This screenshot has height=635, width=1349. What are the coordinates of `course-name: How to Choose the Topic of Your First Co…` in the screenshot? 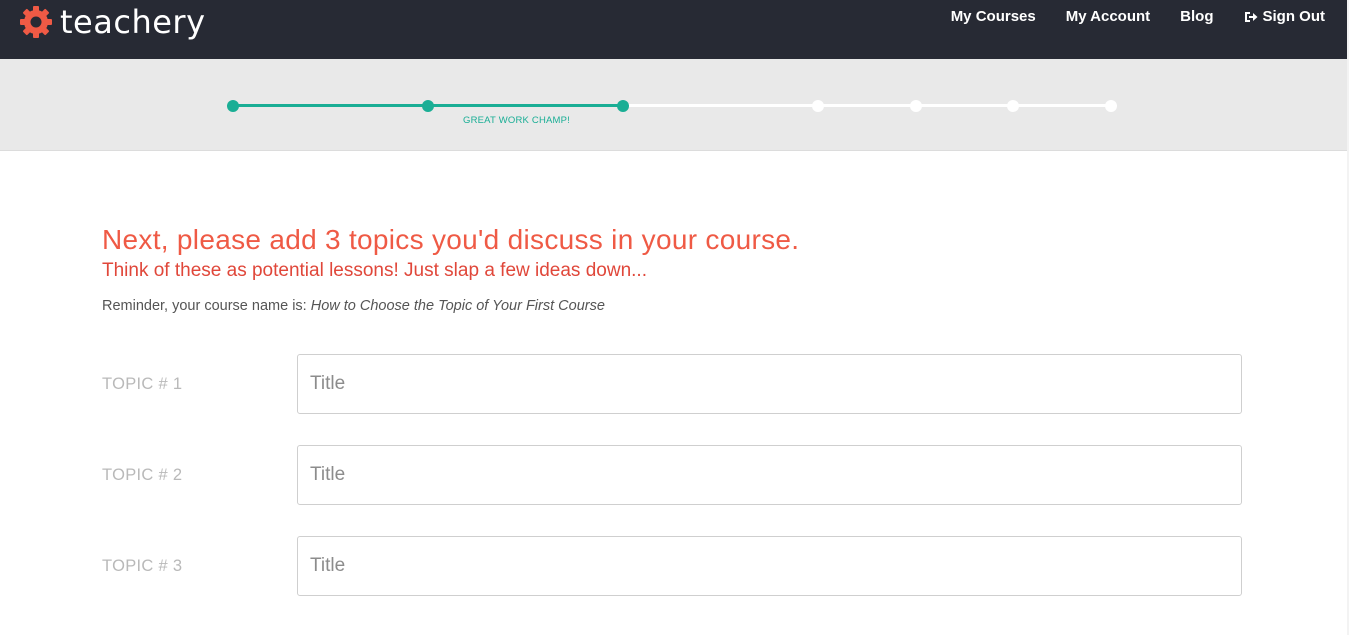 It's located at (457, 306).